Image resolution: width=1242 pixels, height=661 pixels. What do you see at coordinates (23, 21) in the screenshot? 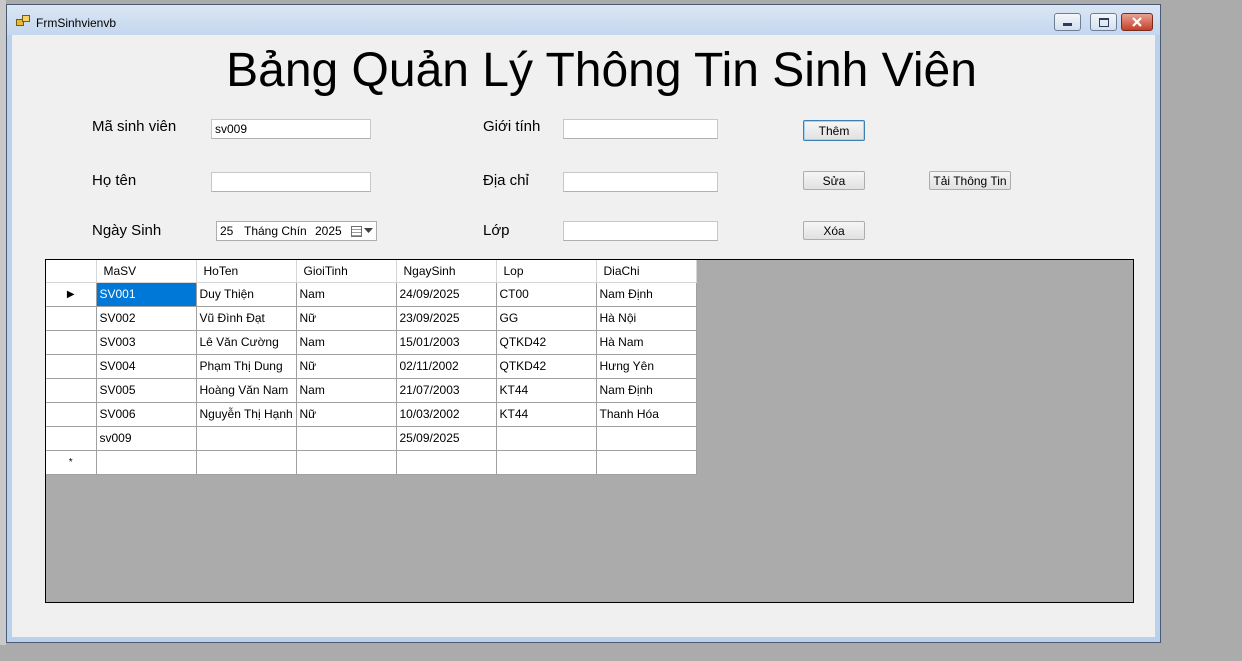
I see `app-form-icon` at bounding box center [23, 21].